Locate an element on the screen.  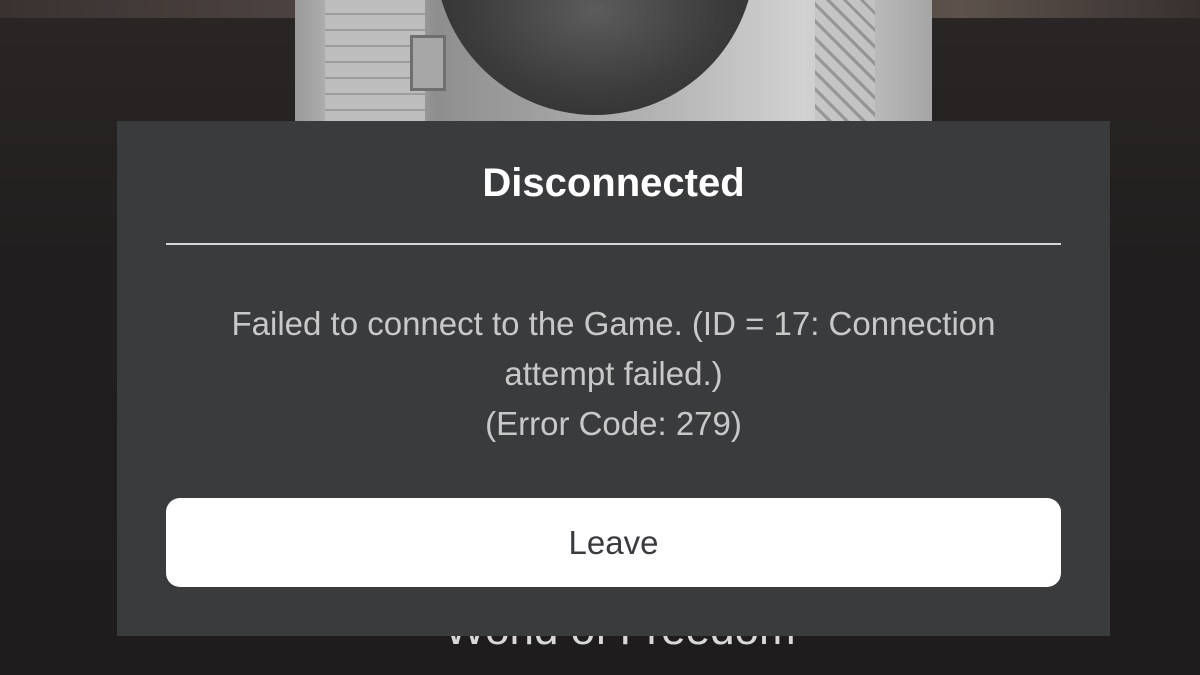
dialog-message-line: attempt failed.) is located at coordinates (613, 373).